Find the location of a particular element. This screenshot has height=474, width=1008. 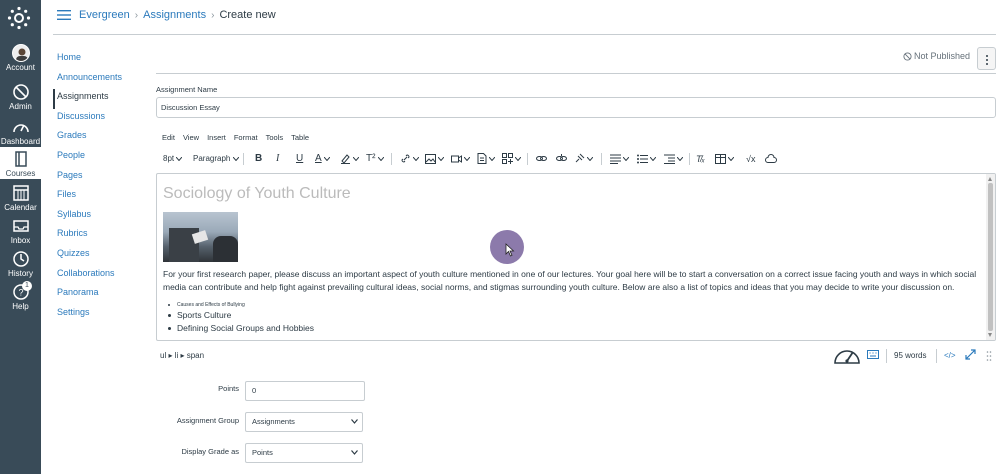

image-button is located at coordinates (435, 159).